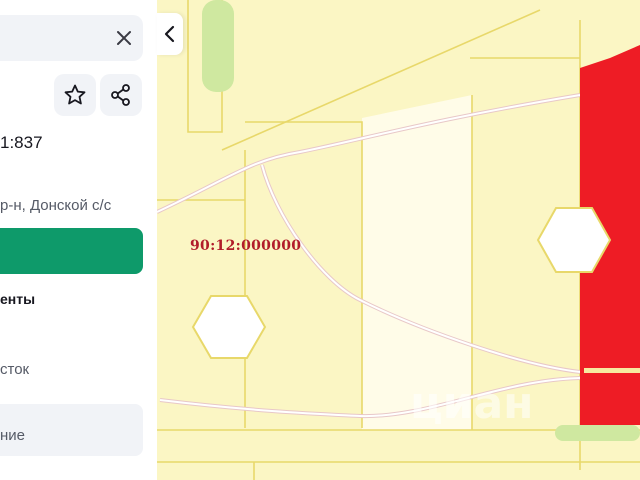  I want to click on favorite-button, so click(75, 95).